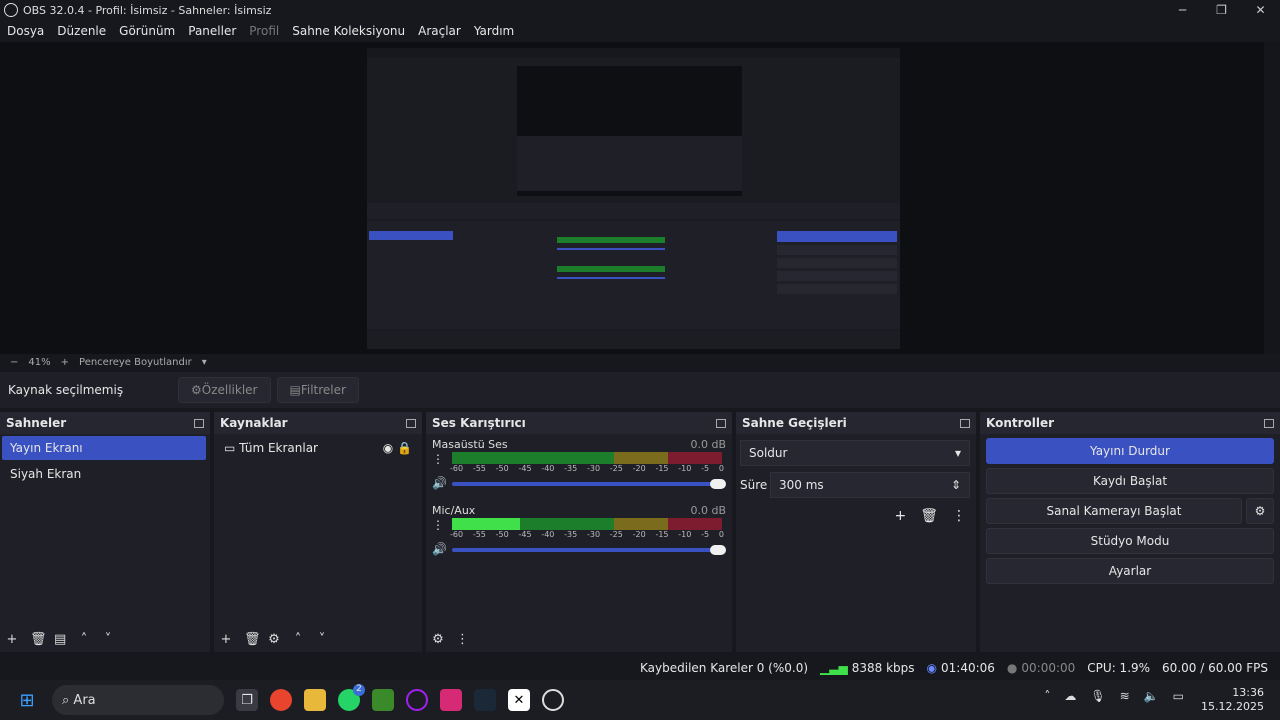 The height and width of the screenshot is (720, 1280). Describe the element at coordinates (224, 390) in the screenshot. I see `properties-button: ⚙ Özellikler` at that location.